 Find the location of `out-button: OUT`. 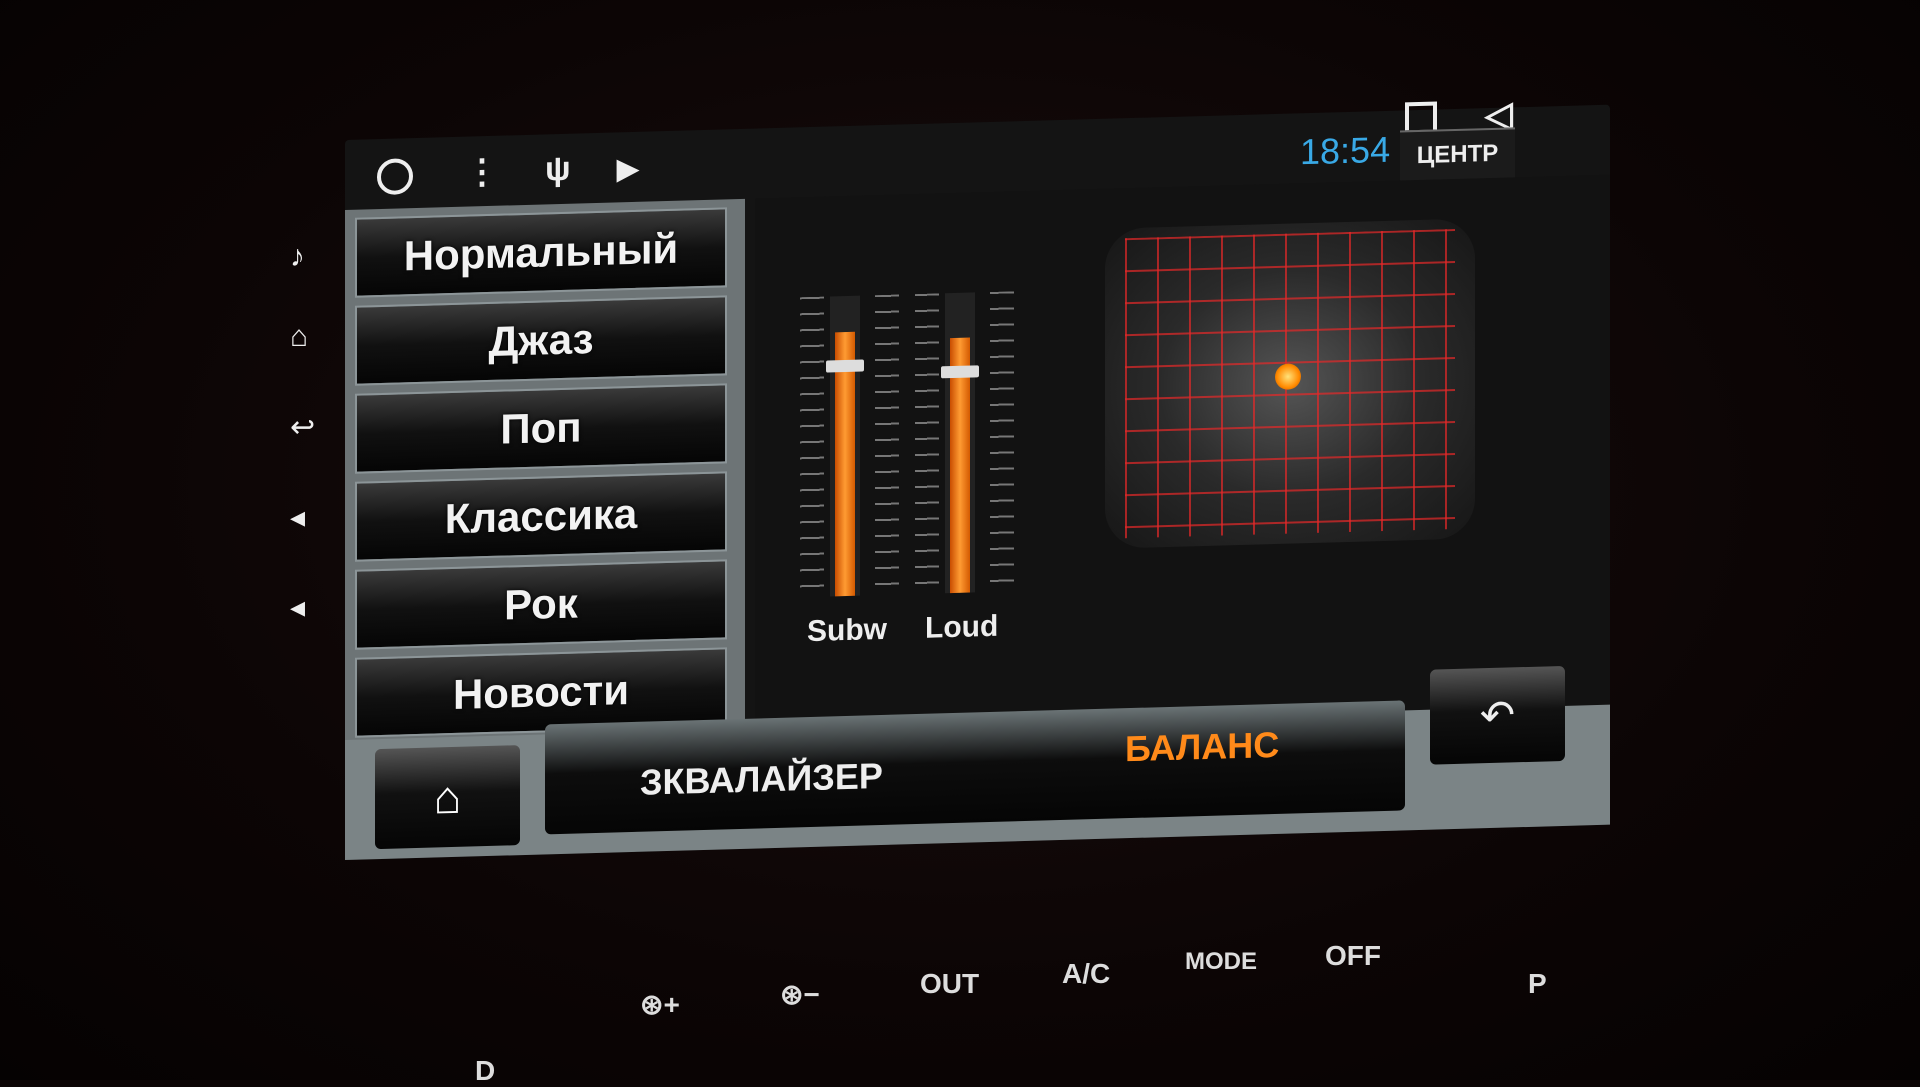

out-button: OUT is located at coordinates (949, 984).